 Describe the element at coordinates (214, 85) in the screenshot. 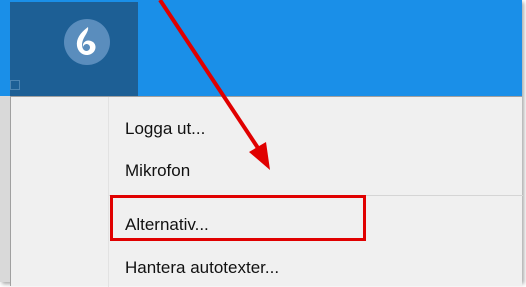

I see `annotation-arrow-icon` at that location.